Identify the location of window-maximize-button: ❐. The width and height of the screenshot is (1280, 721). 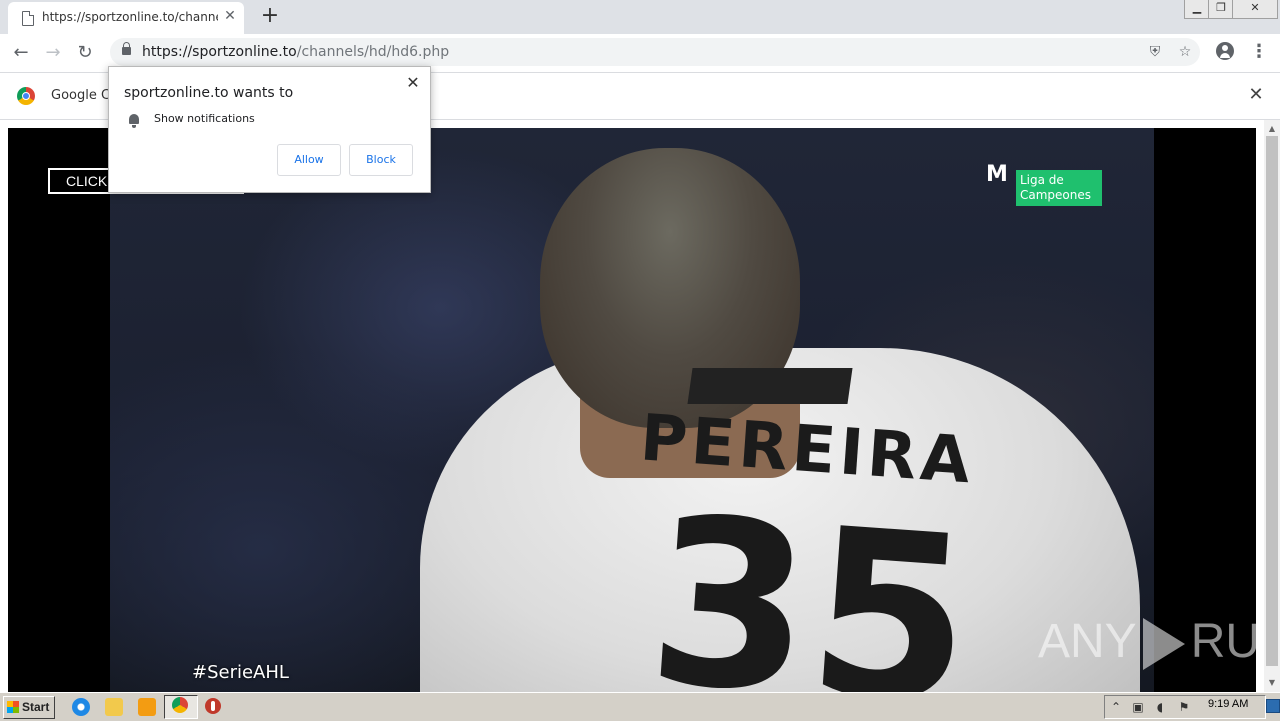
(1221, 9).